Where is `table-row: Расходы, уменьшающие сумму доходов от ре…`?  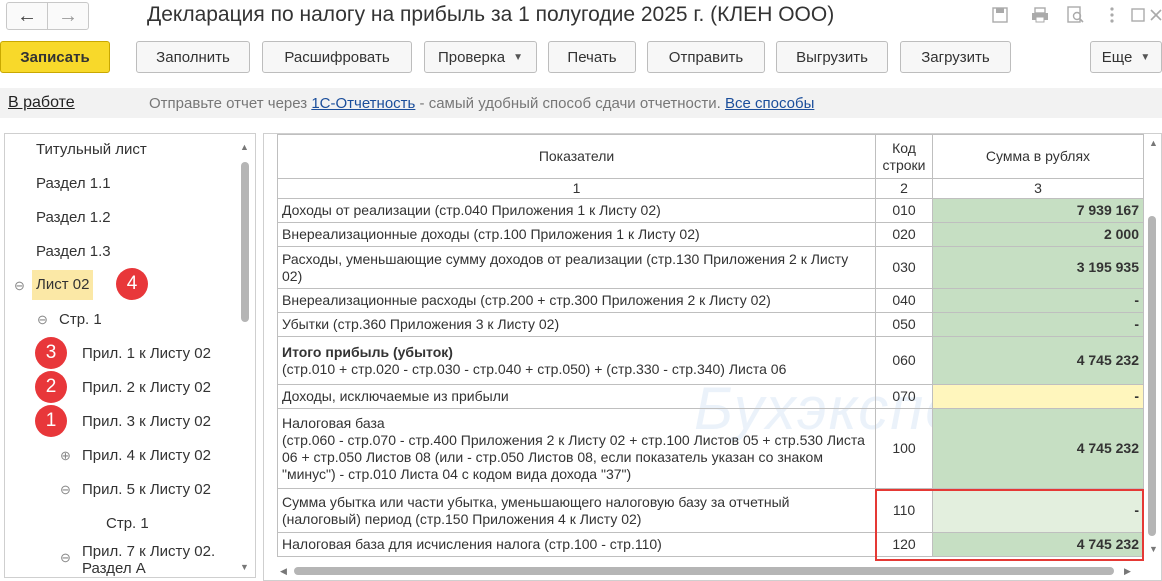
table-row: Расходы, уменьшающие сумму доходов от ре… is located at coordinates (710, 267).